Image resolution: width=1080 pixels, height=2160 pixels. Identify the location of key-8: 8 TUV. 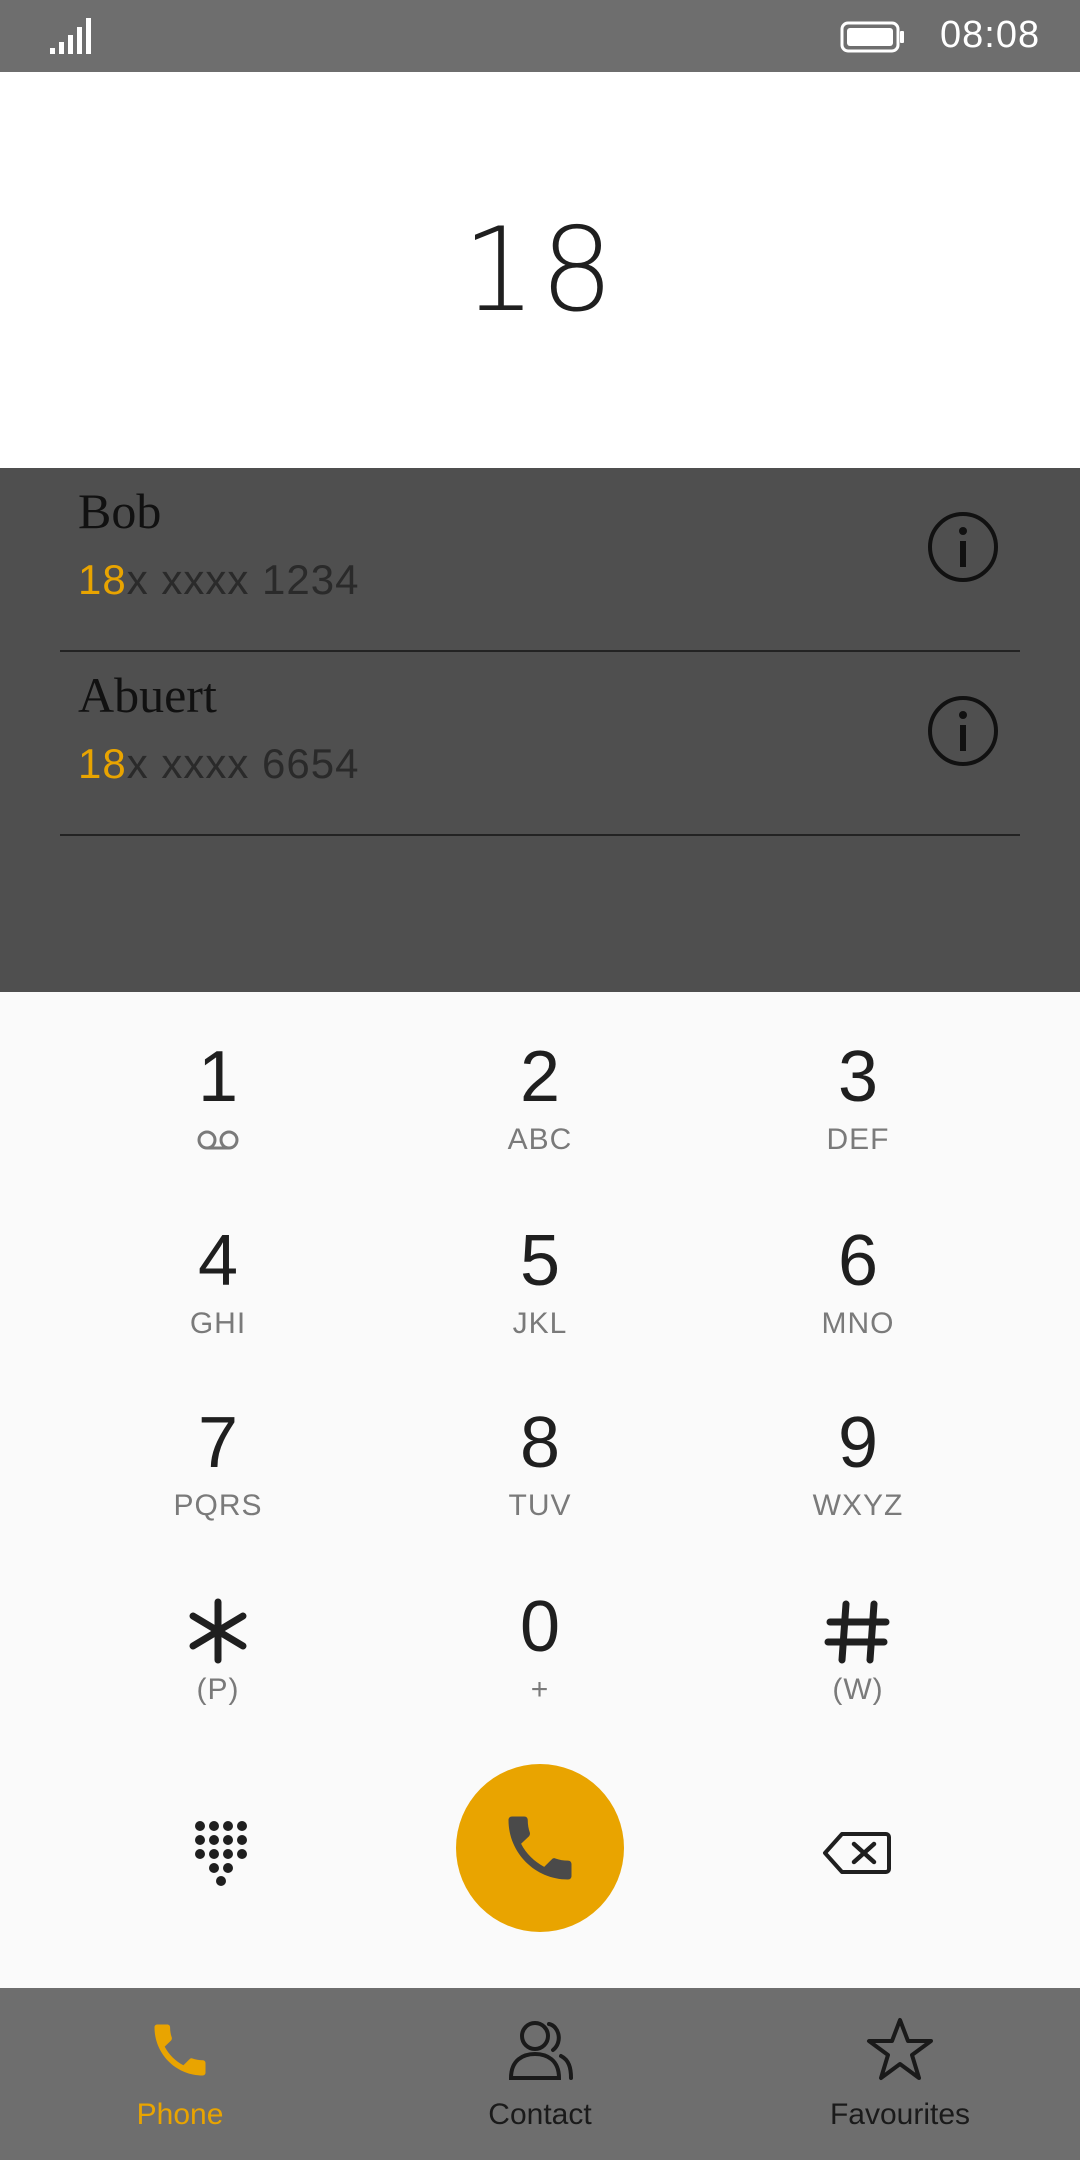
(540, 1473).